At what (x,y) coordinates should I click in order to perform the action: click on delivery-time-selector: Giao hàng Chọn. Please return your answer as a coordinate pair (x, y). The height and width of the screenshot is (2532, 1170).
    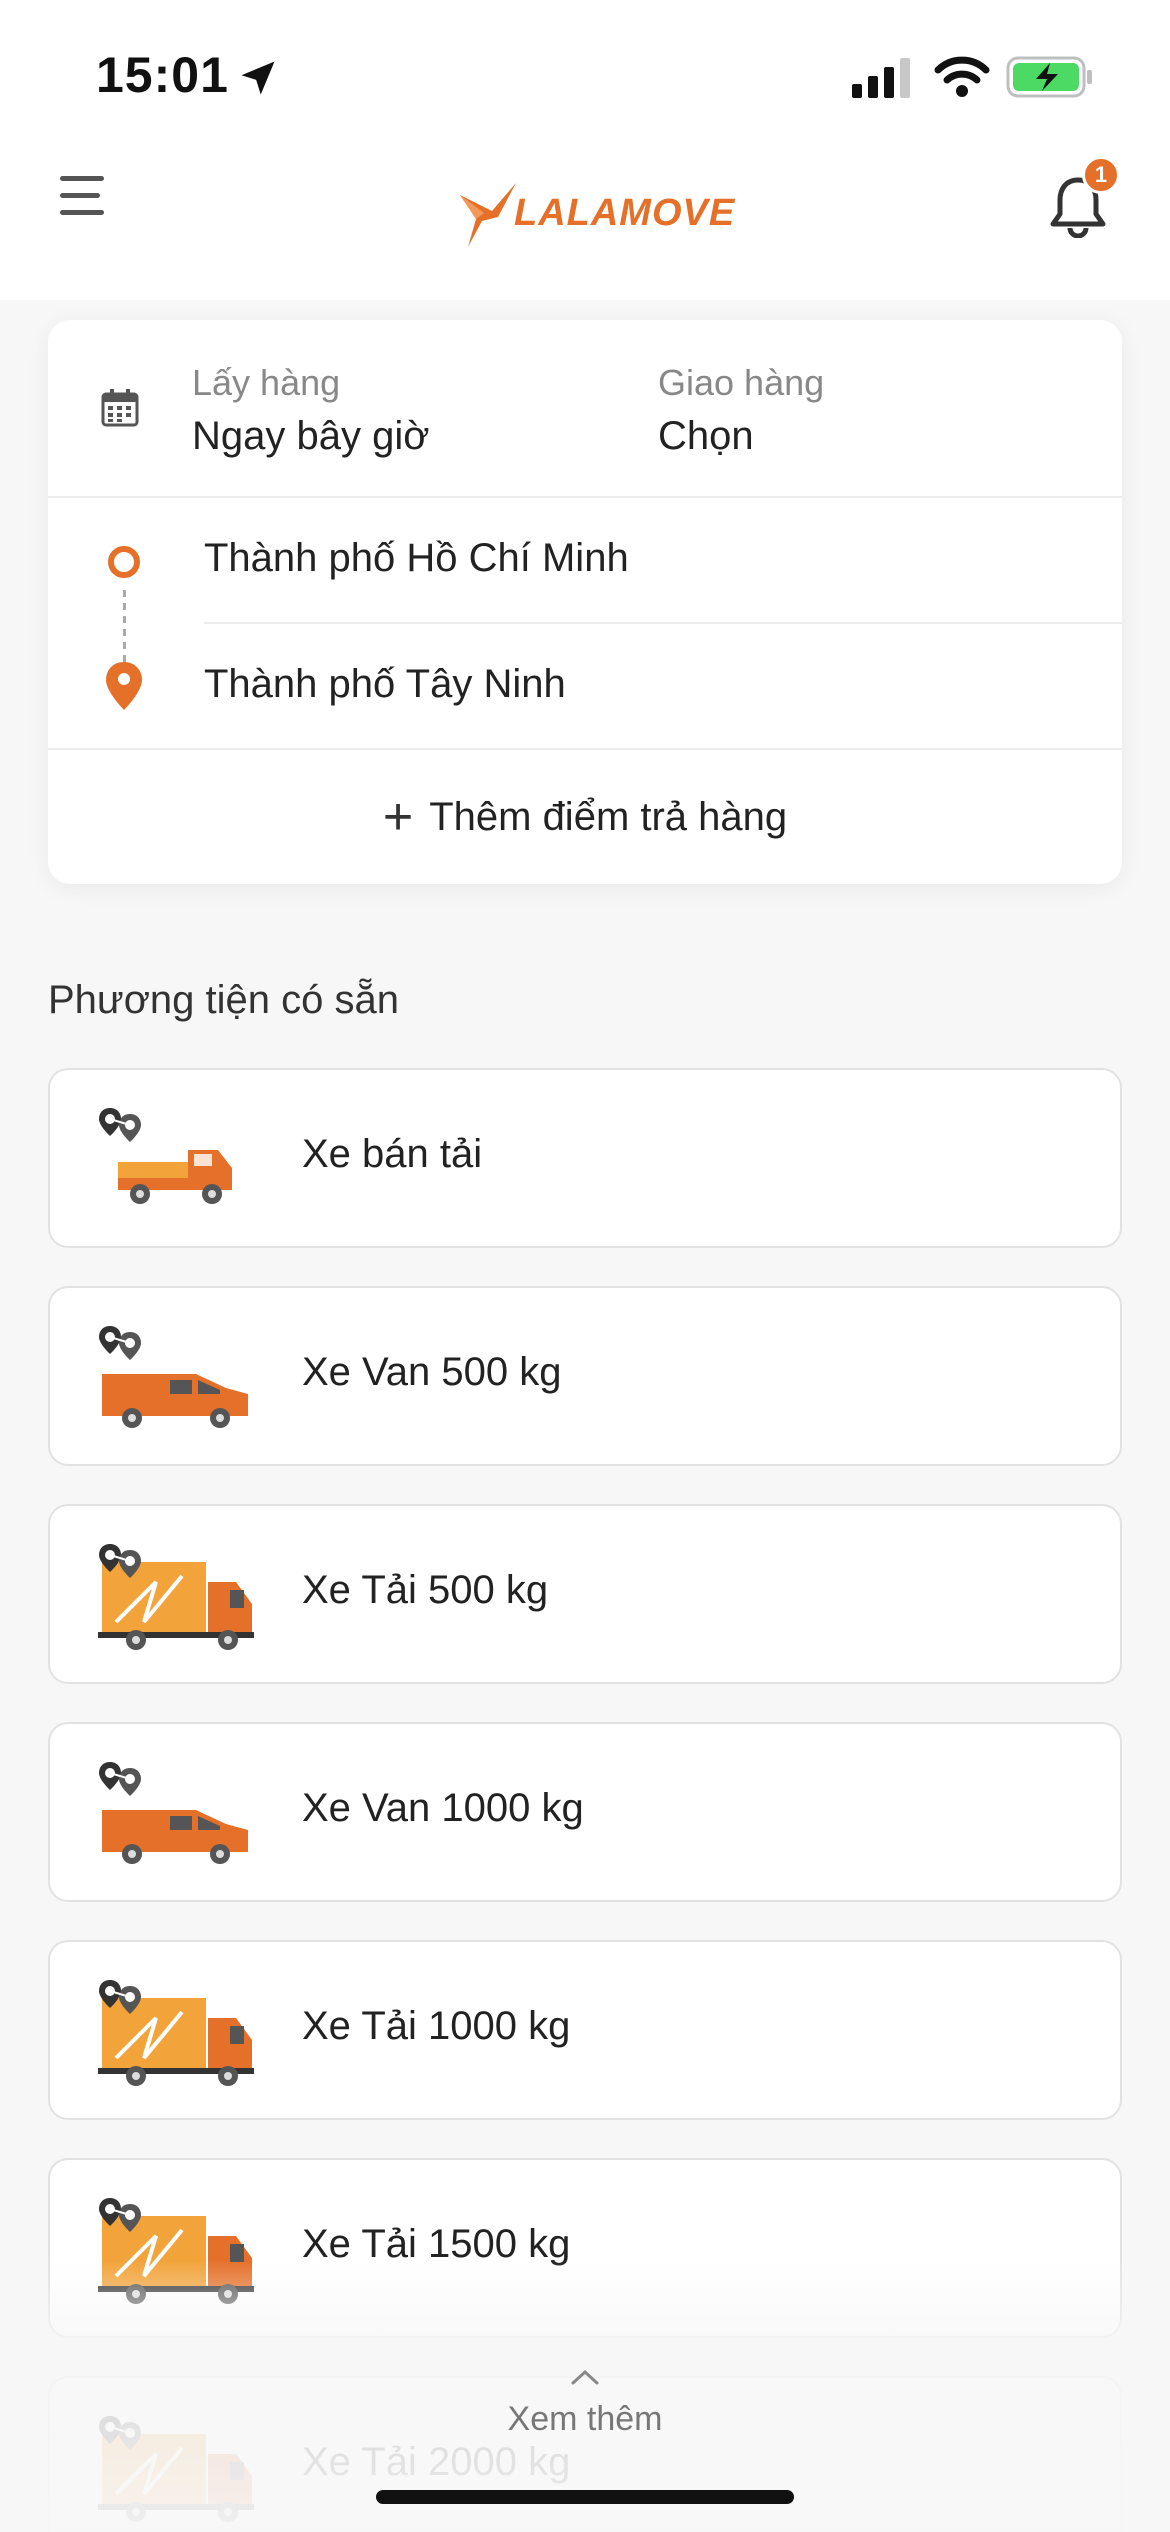
    Looking at the image, I should click on (741, 410).